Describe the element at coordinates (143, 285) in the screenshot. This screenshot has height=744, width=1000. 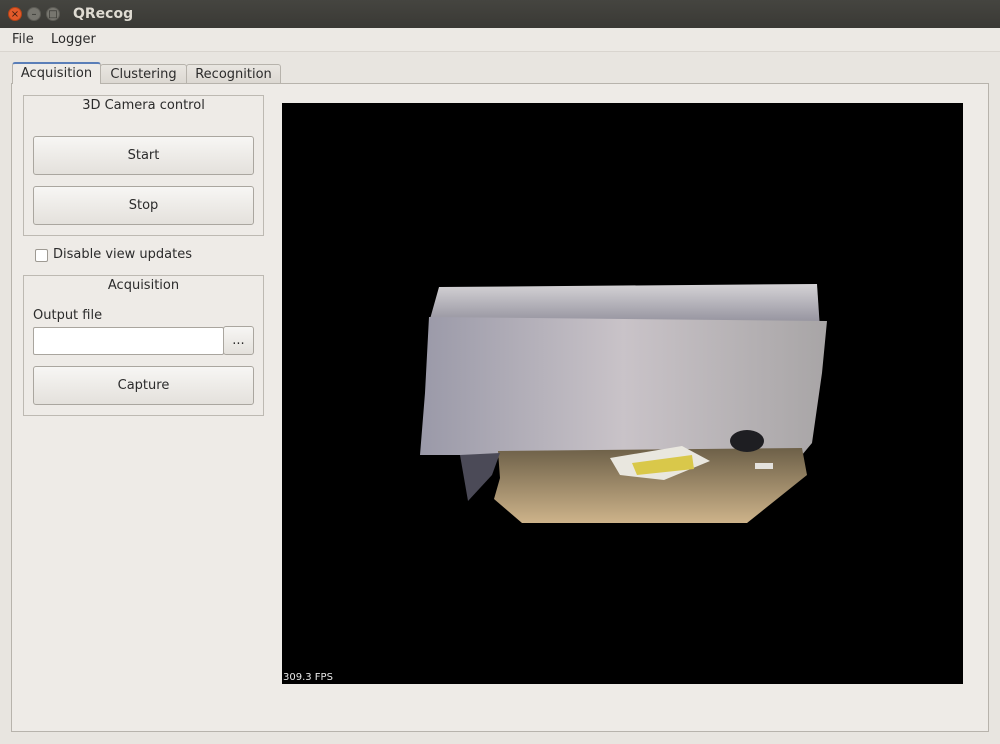
I see `acquisition-title: Acquisition` at that location.